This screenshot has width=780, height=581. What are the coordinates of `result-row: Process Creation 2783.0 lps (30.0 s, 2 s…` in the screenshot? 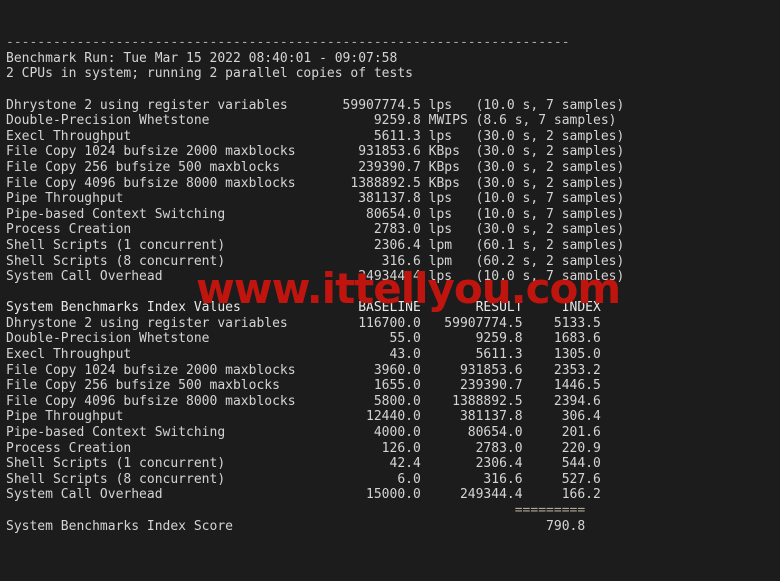 It's located at (315, 230).